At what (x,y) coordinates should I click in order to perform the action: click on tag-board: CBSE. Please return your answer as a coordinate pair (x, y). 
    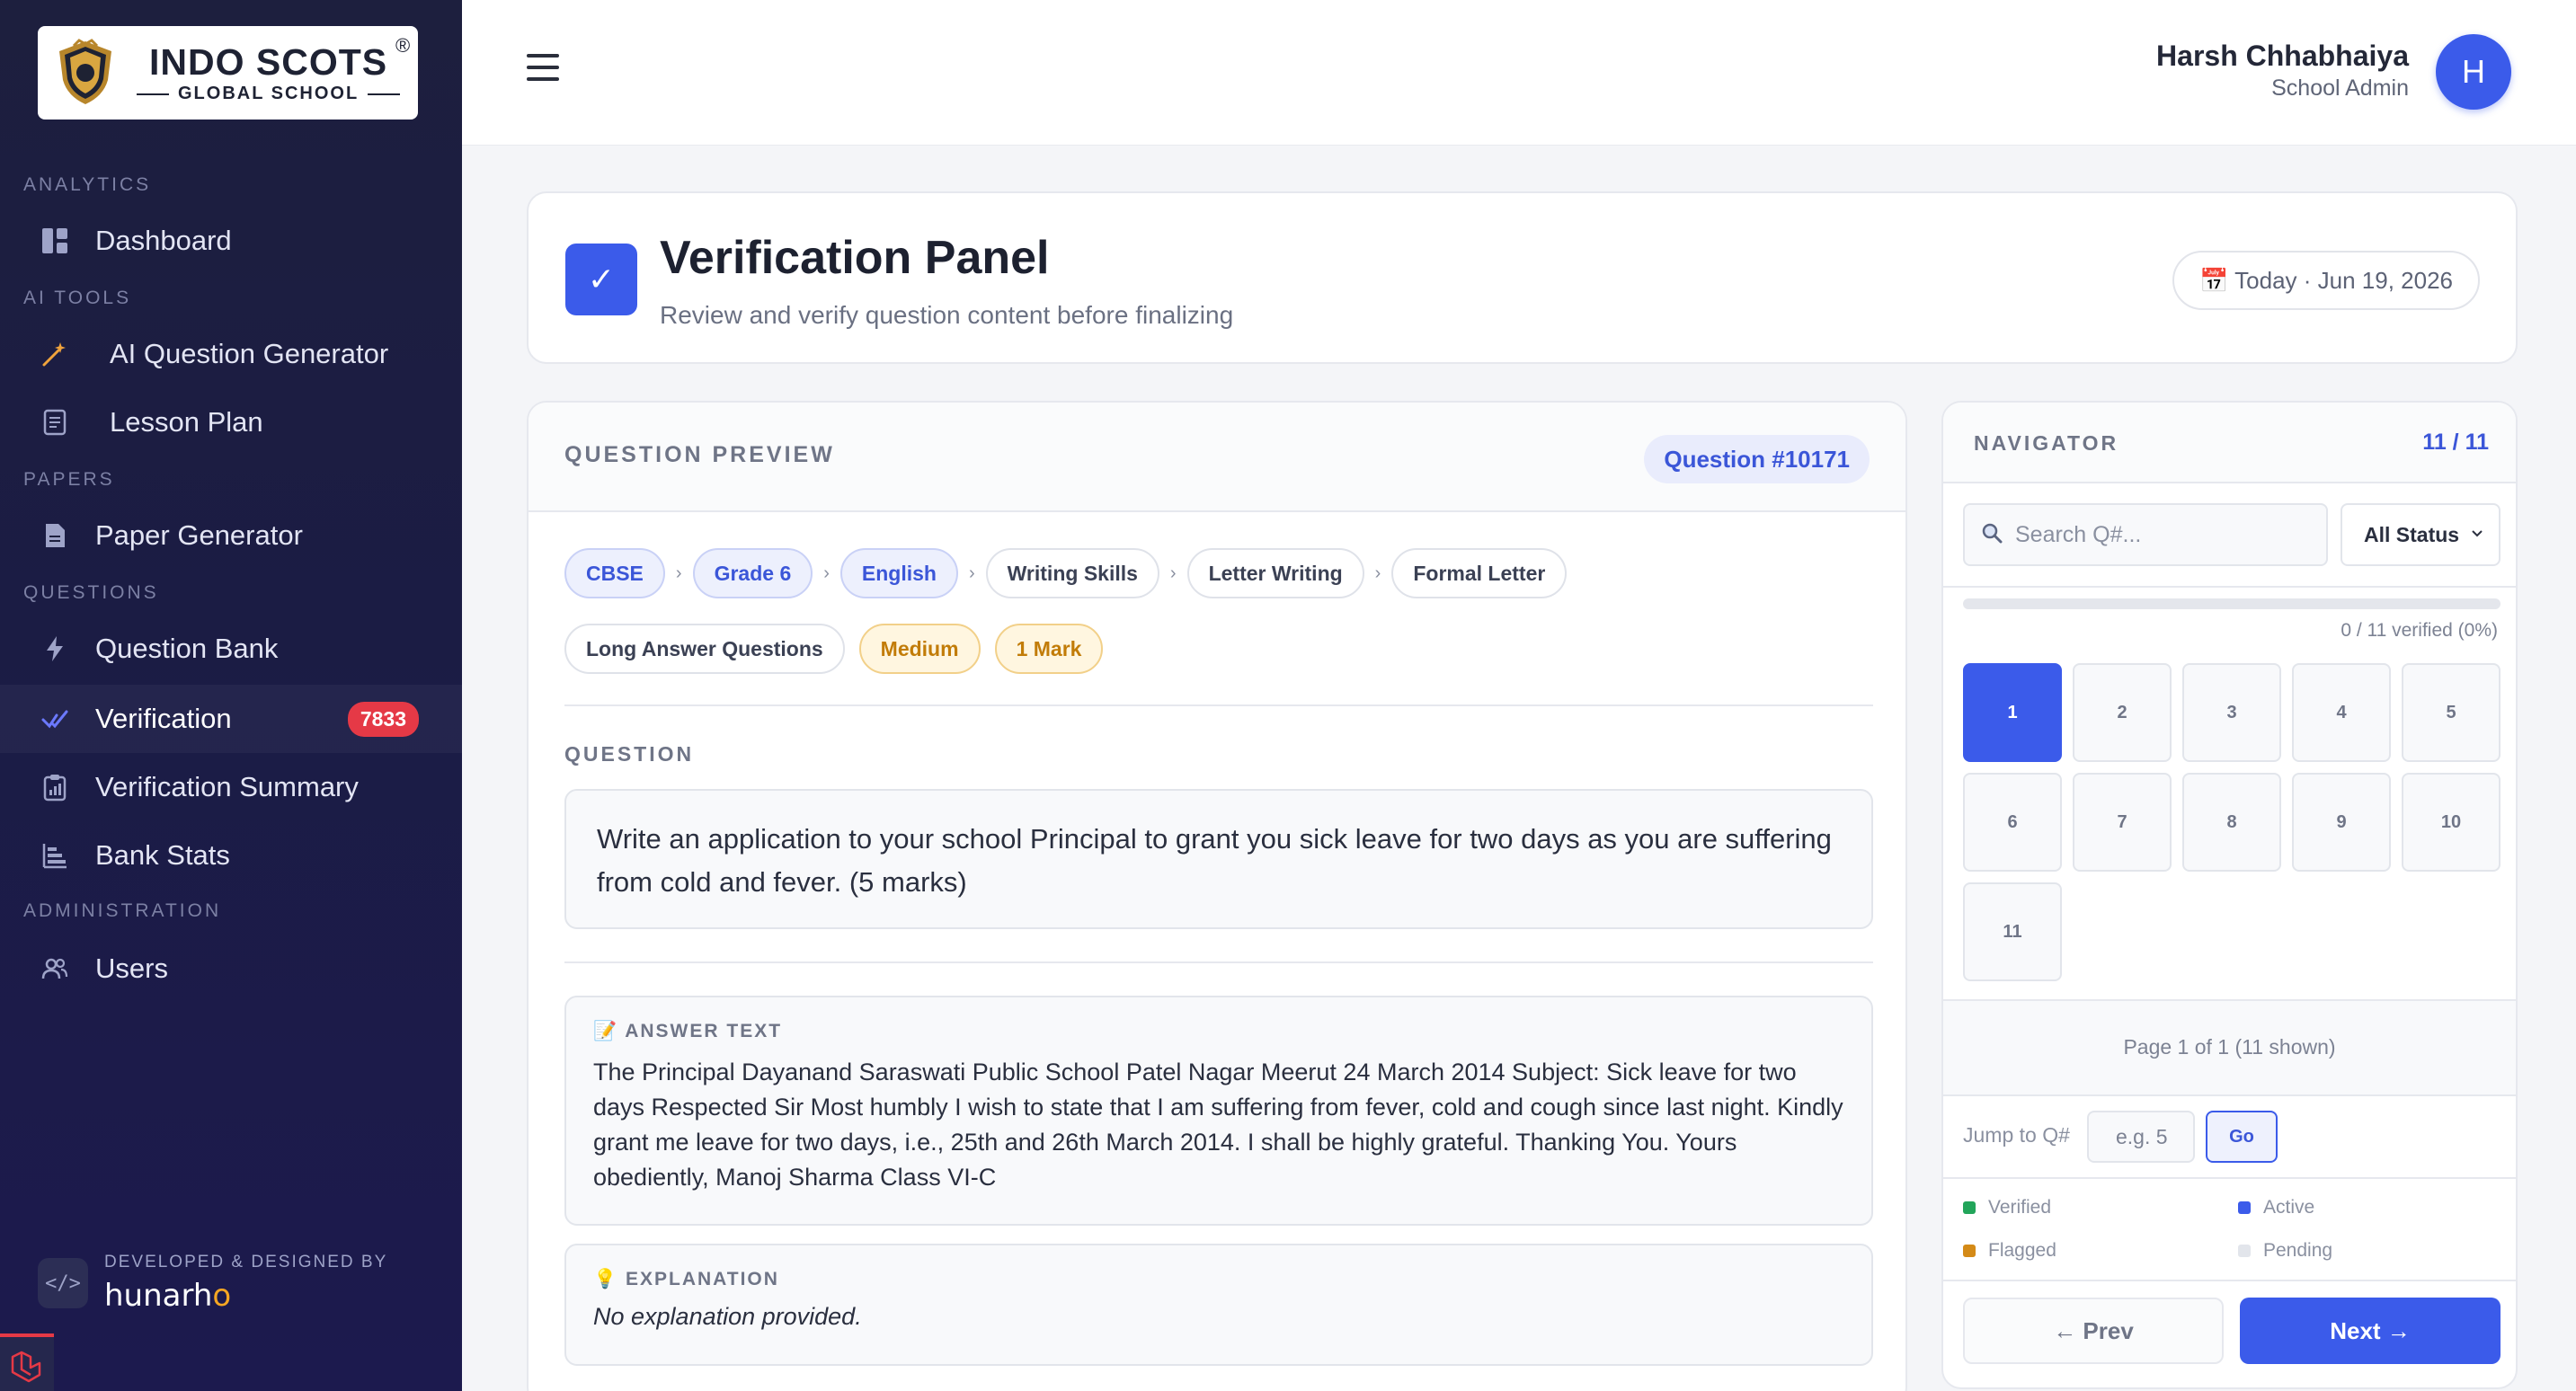
    Looking at the image, I should click on (614, 573).